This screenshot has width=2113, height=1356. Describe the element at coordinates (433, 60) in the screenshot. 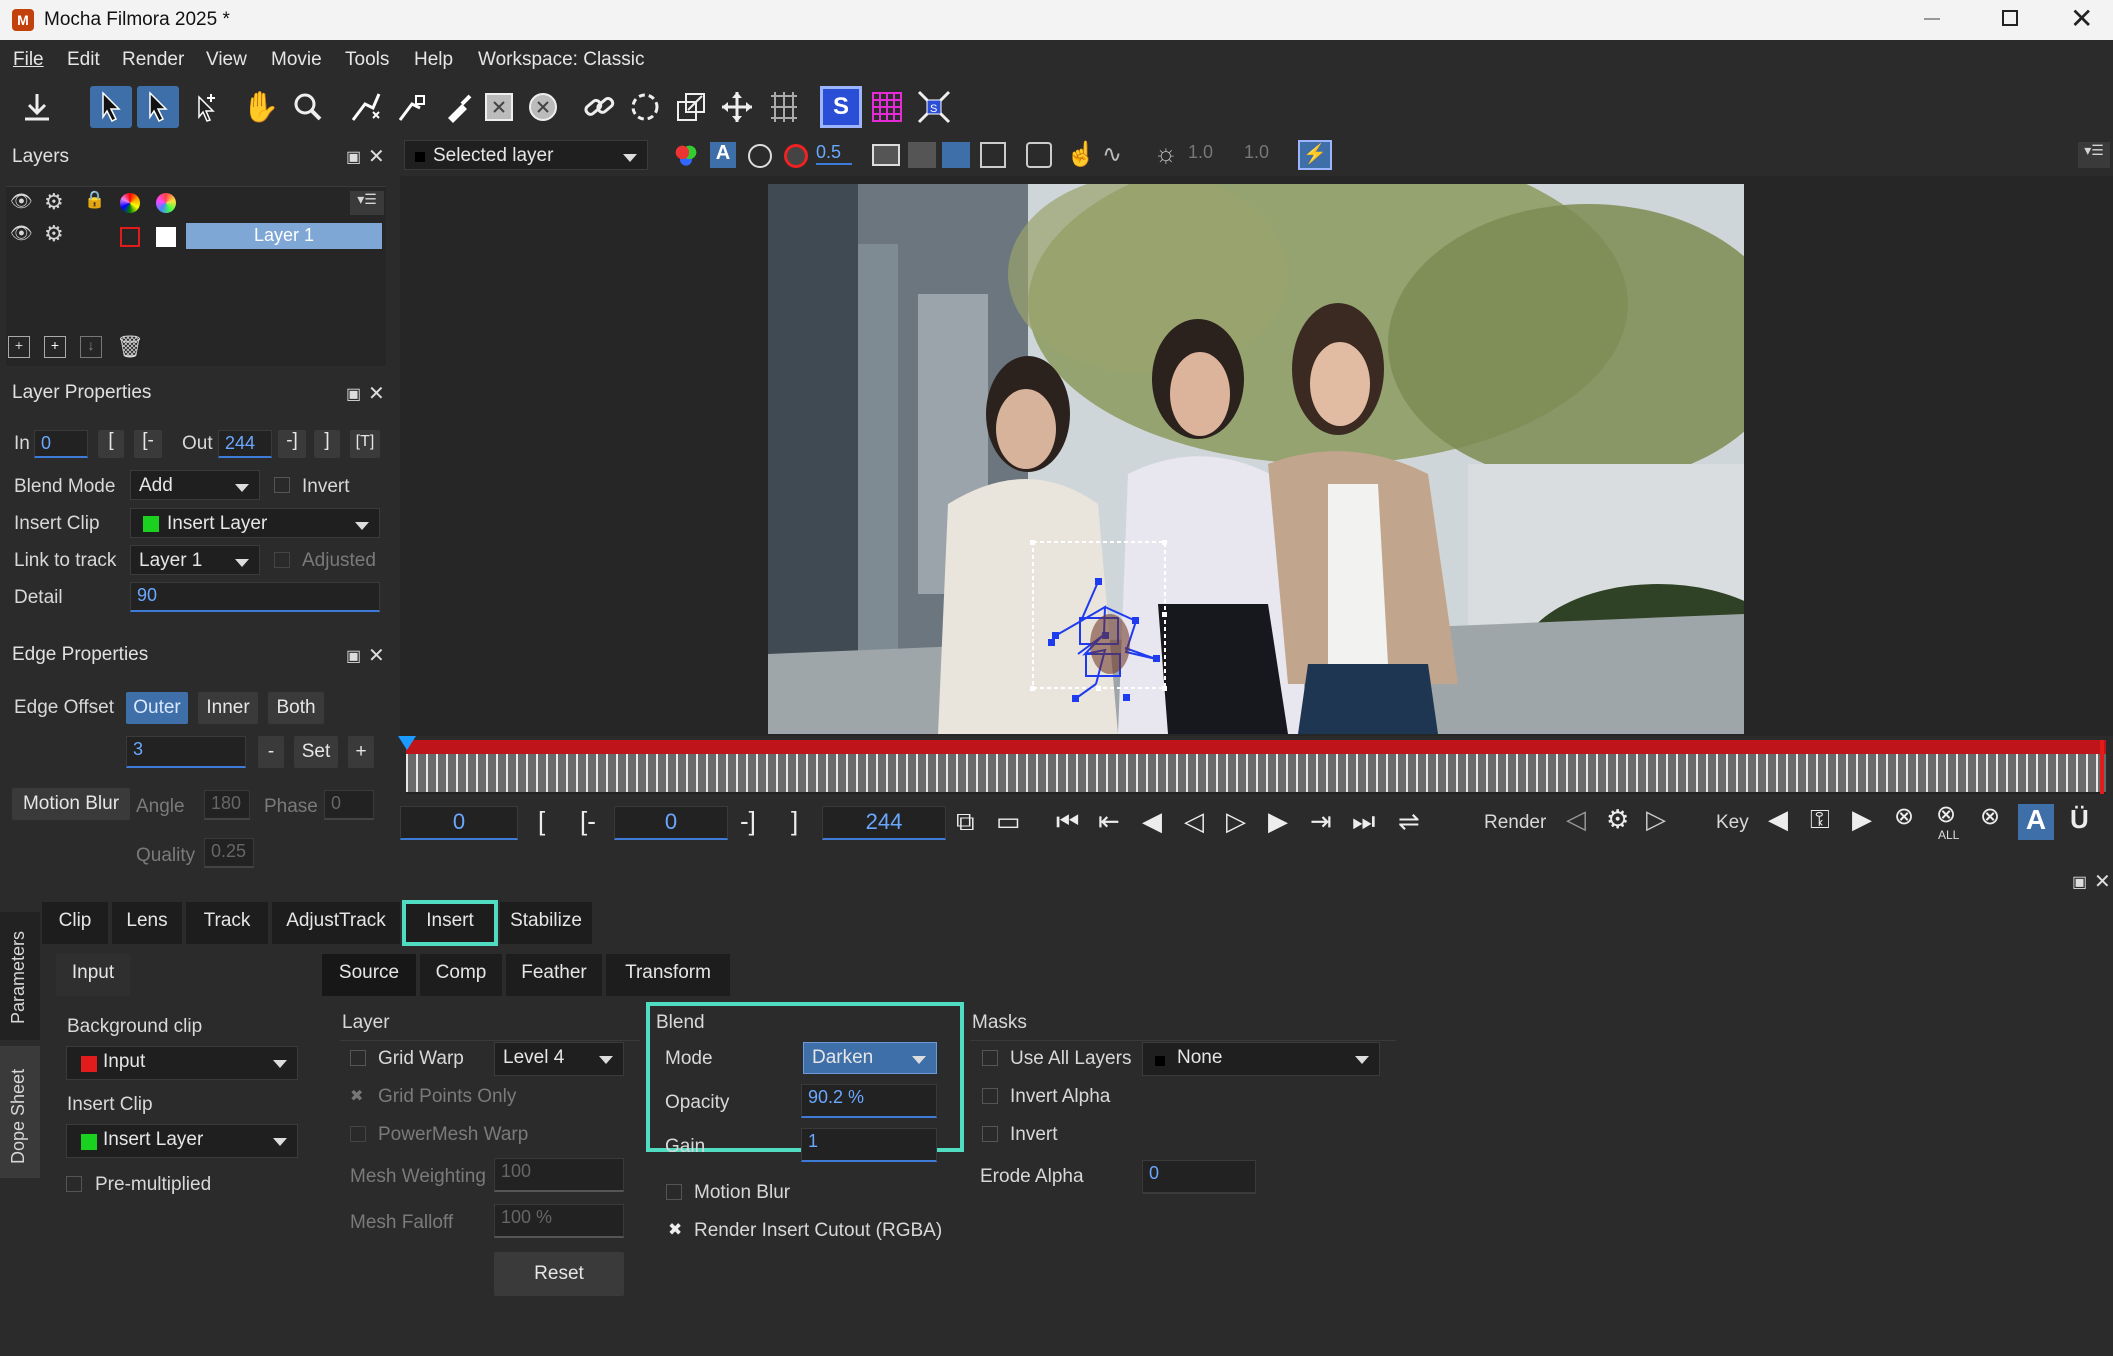

I see `menu-help: Help` at that location.